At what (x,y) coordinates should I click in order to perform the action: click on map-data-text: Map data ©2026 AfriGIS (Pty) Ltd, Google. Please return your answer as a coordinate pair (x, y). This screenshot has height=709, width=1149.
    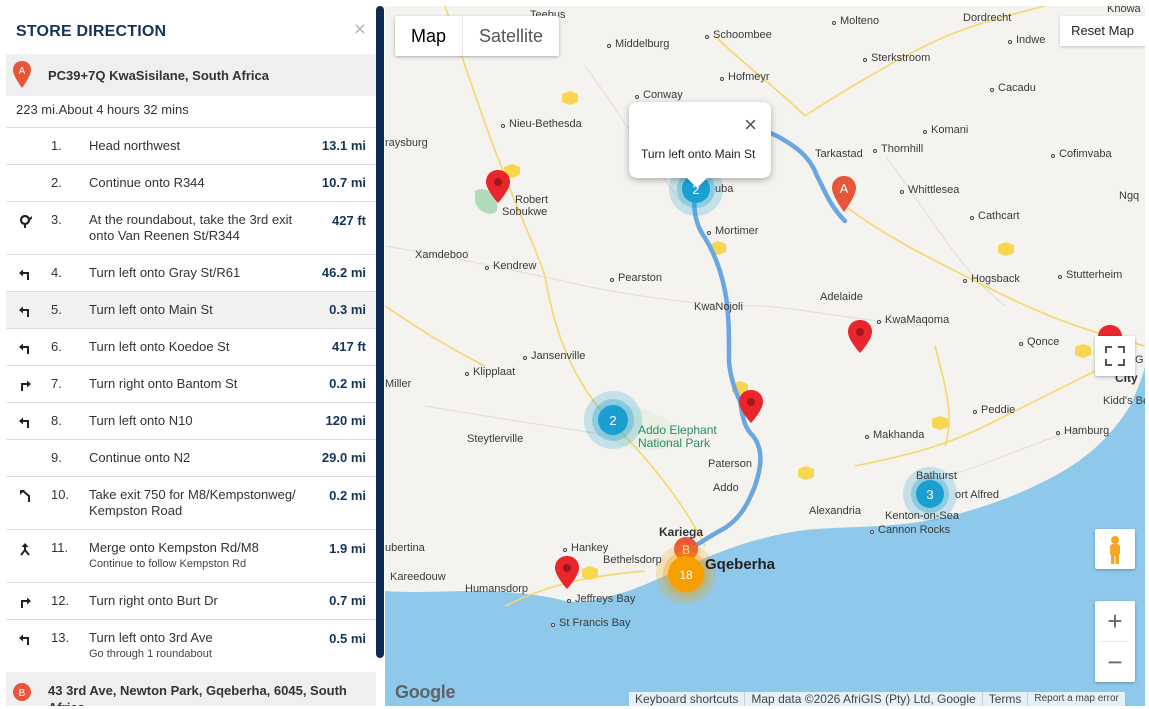
    Looking at the image, I should click on (862, 699).